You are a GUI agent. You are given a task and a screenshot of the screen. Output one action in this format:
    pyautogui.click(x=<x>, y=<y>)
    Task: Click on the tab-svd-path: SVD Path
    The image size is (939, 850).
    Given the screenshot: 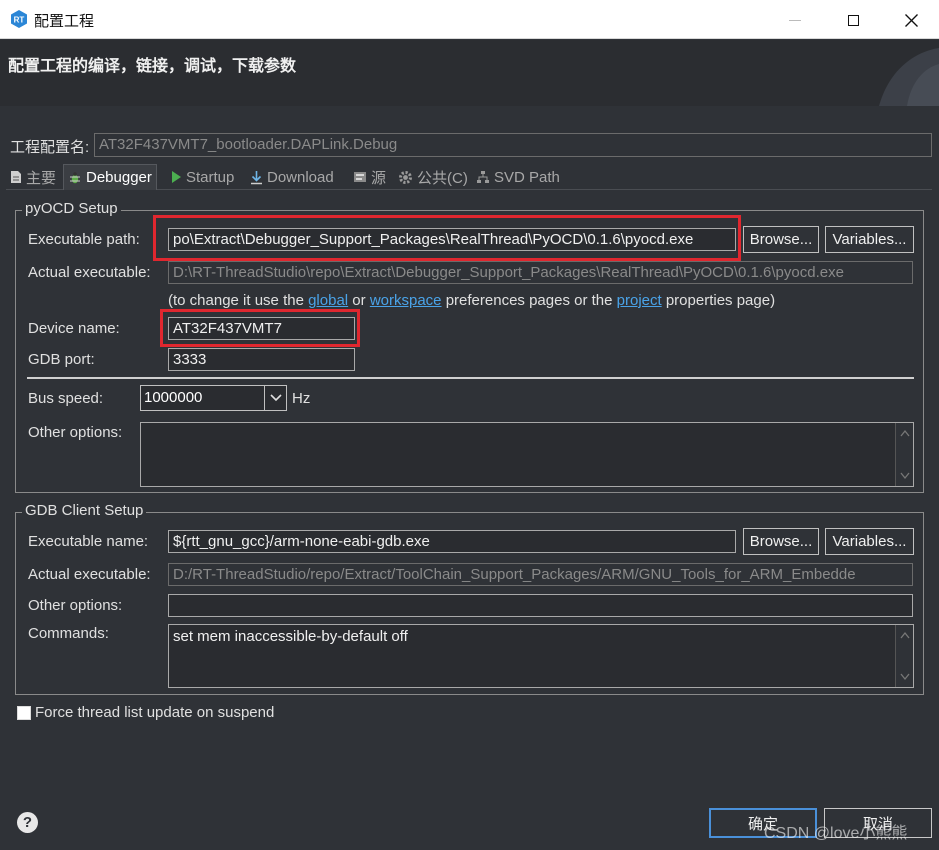 What is the action you would take?
    pyautogui.click(x=518, y=177)
    